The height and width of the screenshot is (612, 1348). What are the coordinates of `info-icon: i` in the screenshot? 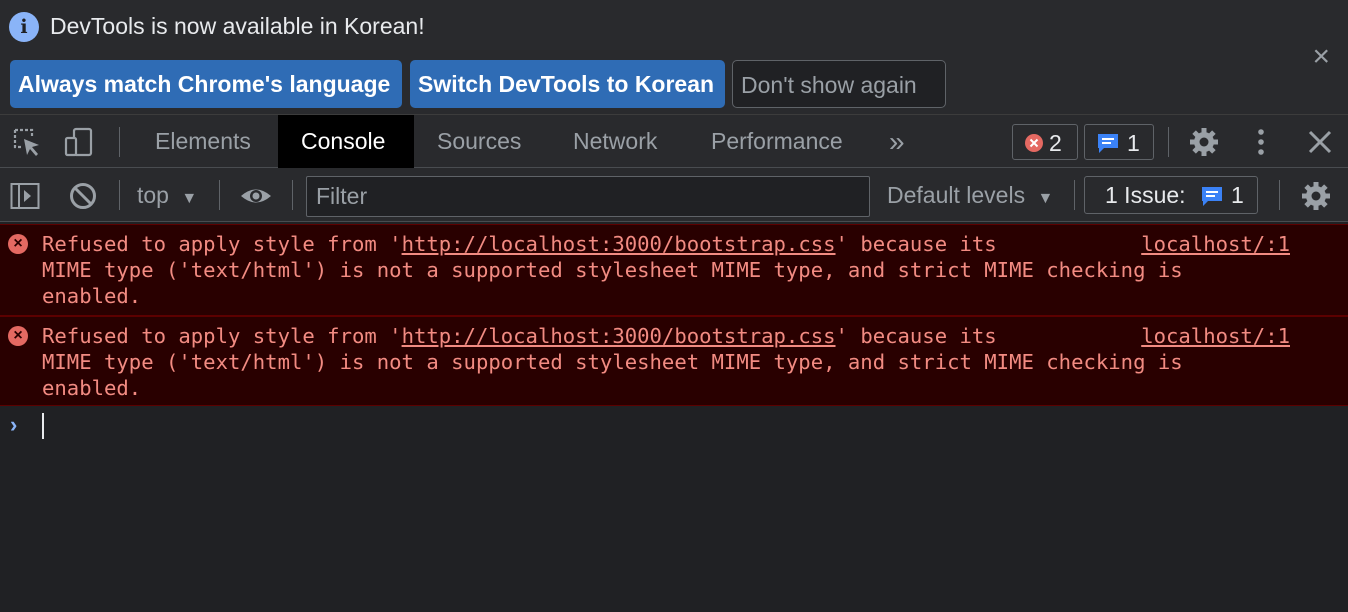 It's located at (24, 27).